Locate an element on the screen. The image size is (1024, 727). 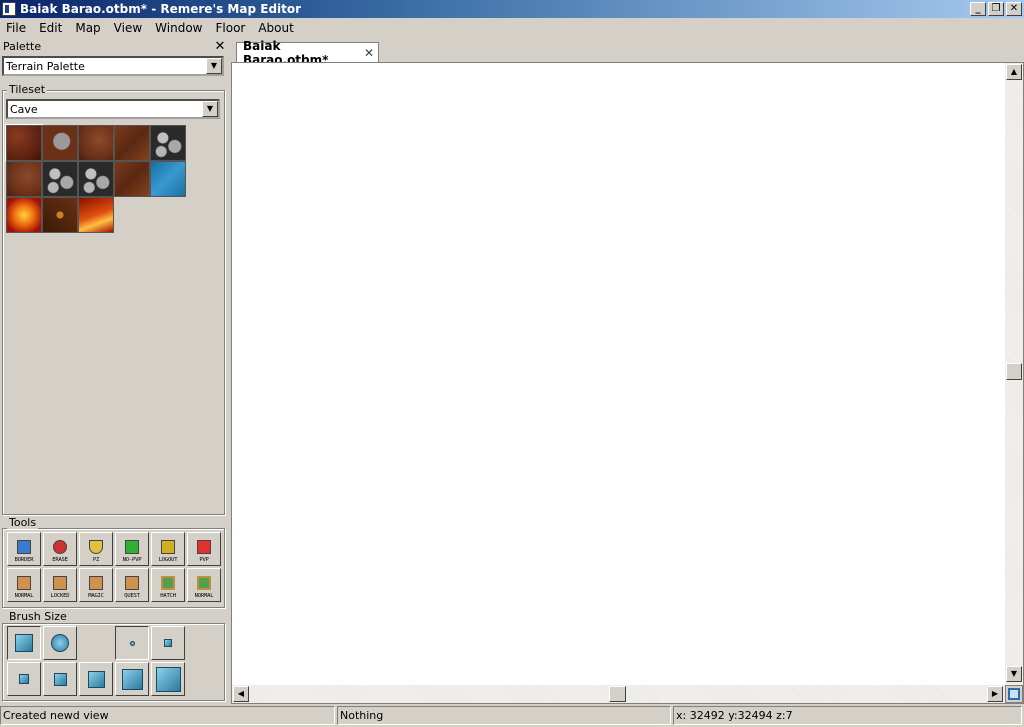
fit-view-icon is located at coordinates (1014, 694).